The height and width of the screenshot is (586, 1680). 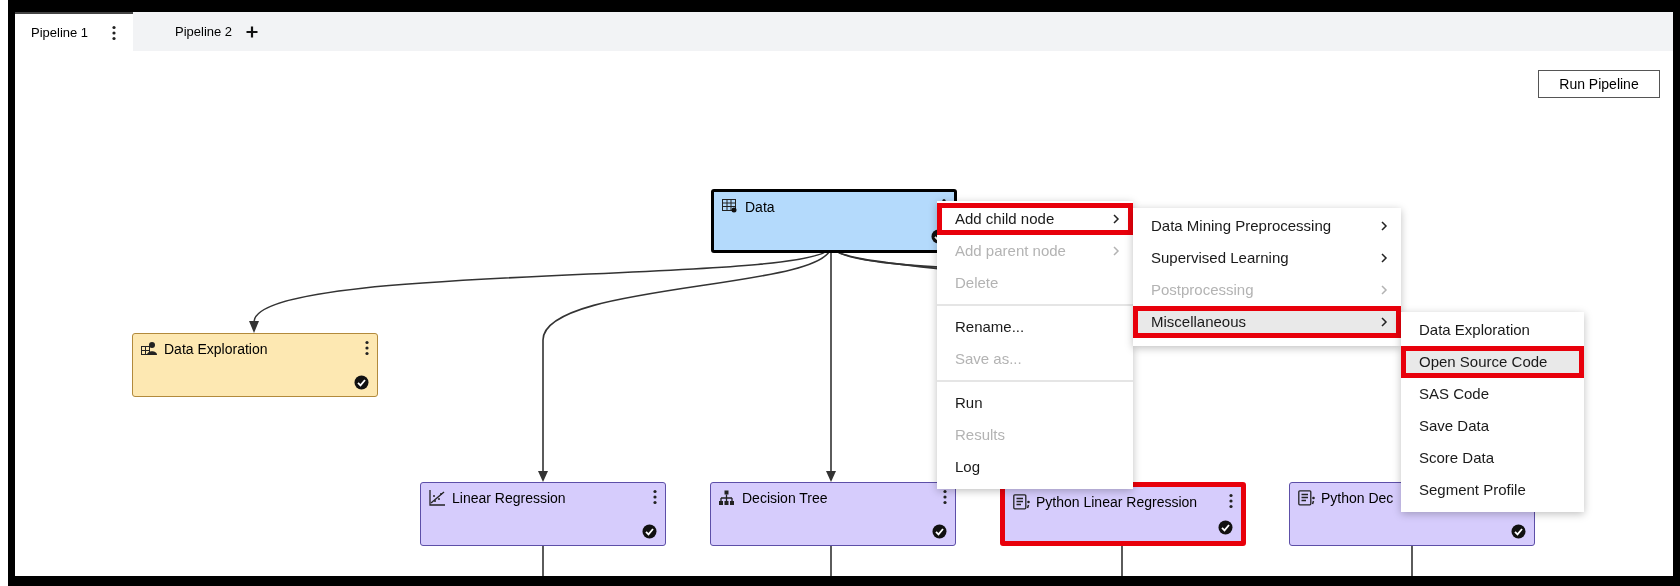 I want to click on scatter-chart-icon, so click(x=437, y=498).